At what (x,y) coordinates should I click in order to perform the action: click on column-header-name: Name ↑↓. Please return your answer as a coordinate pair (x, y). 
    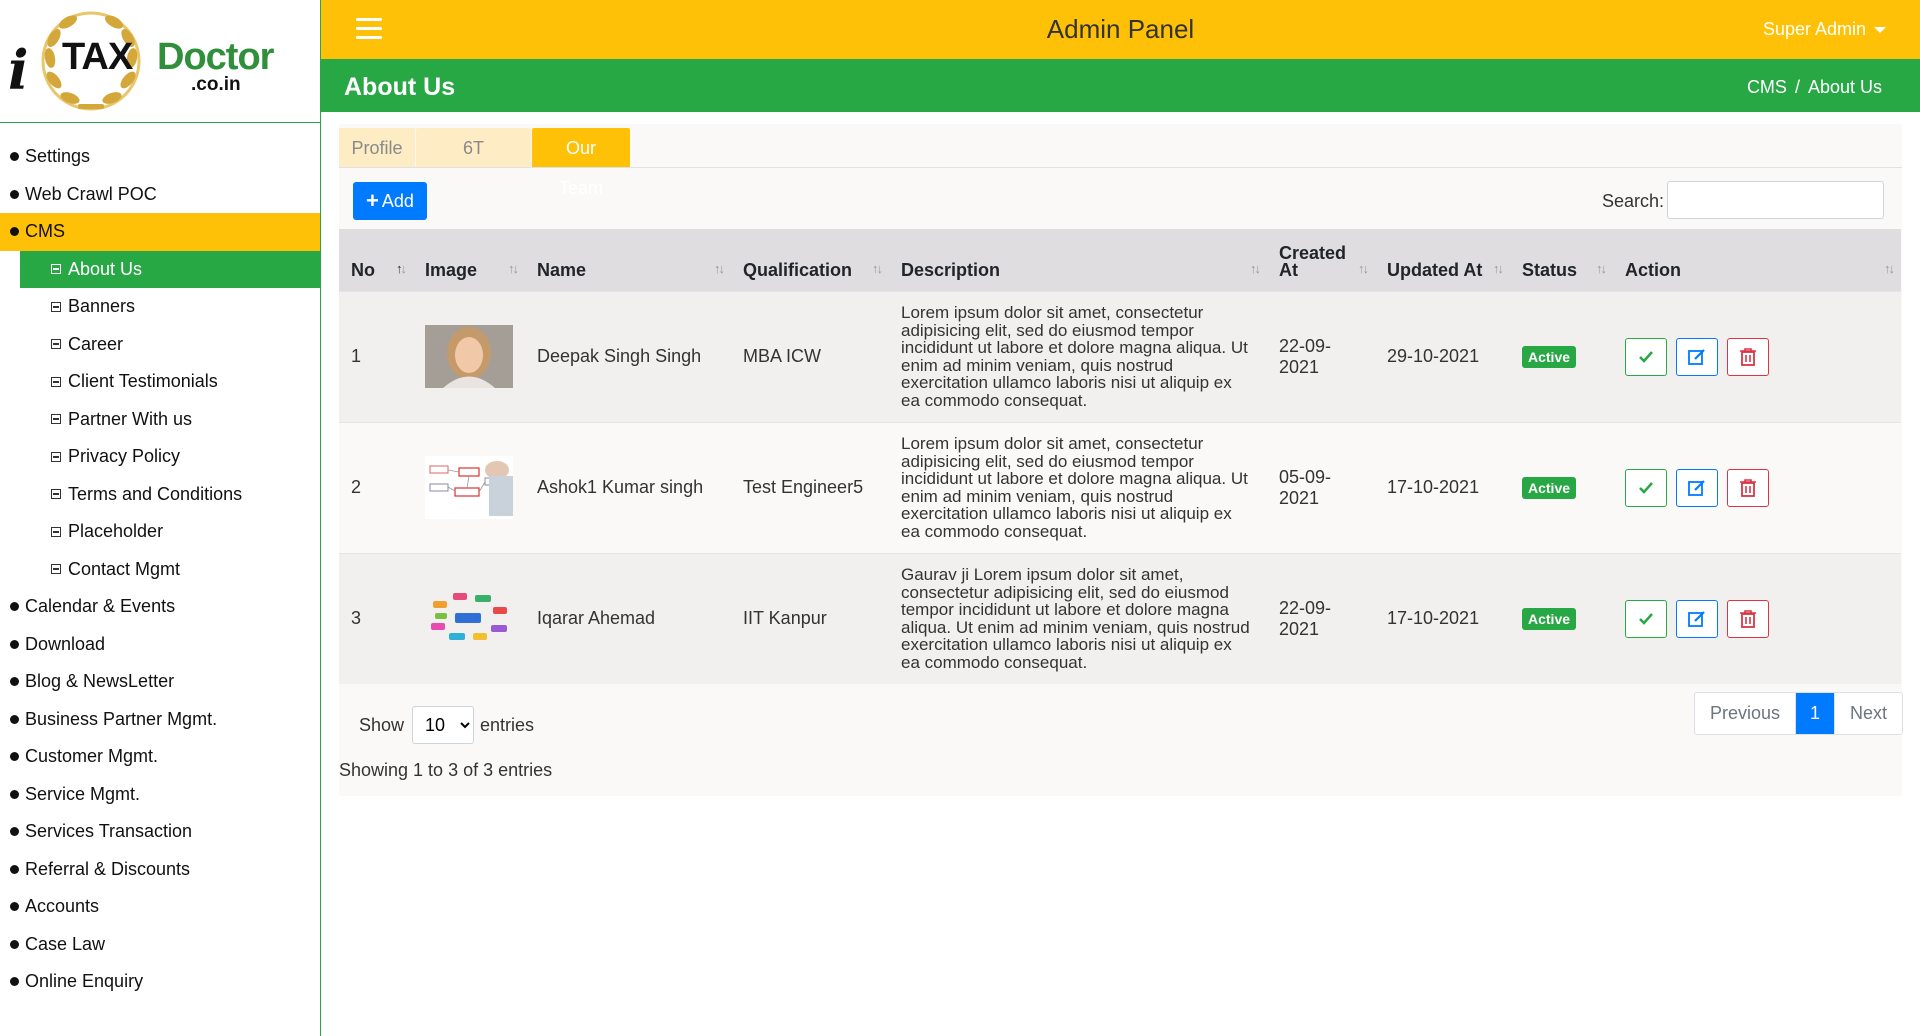
    Looking at the image, I should click on (628, 260).